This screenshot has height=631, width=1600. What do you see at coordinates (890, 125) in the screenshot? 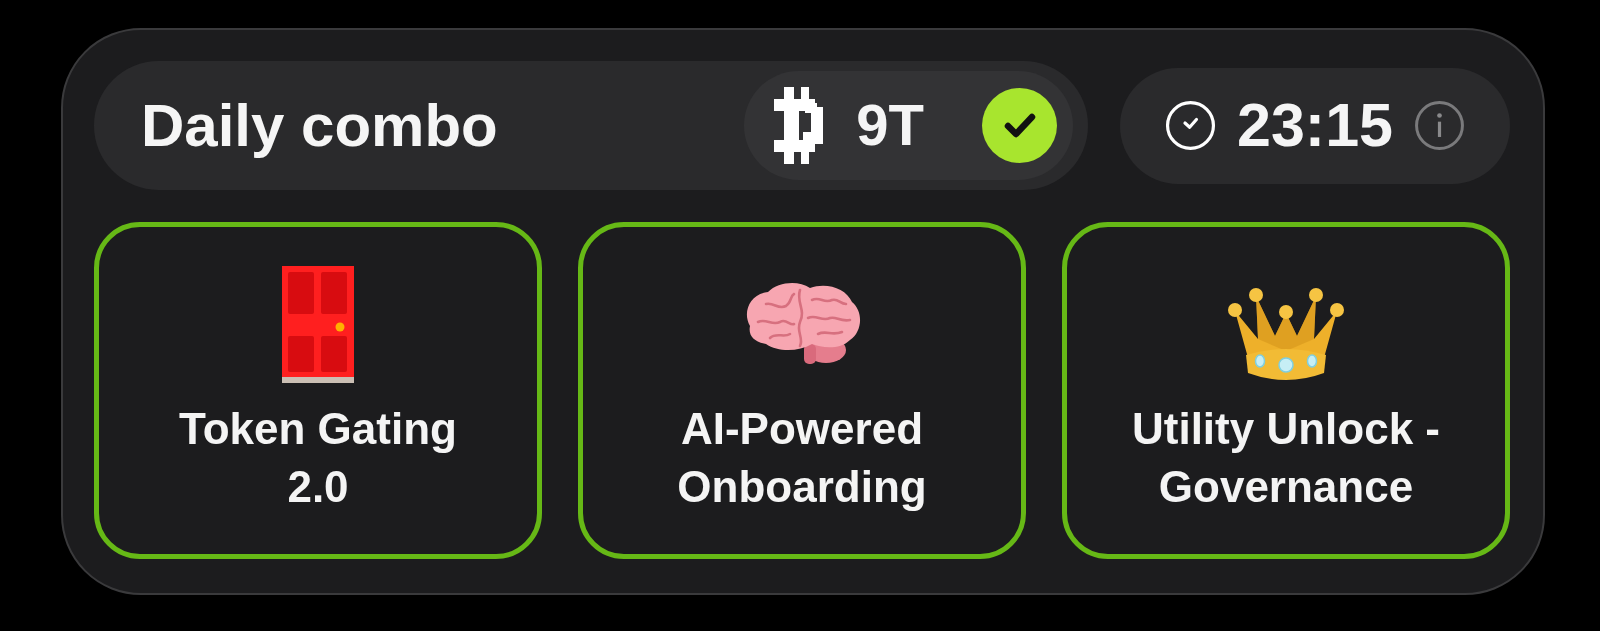
I see `reward-amount: 9T` at bounding box center [890, 125].